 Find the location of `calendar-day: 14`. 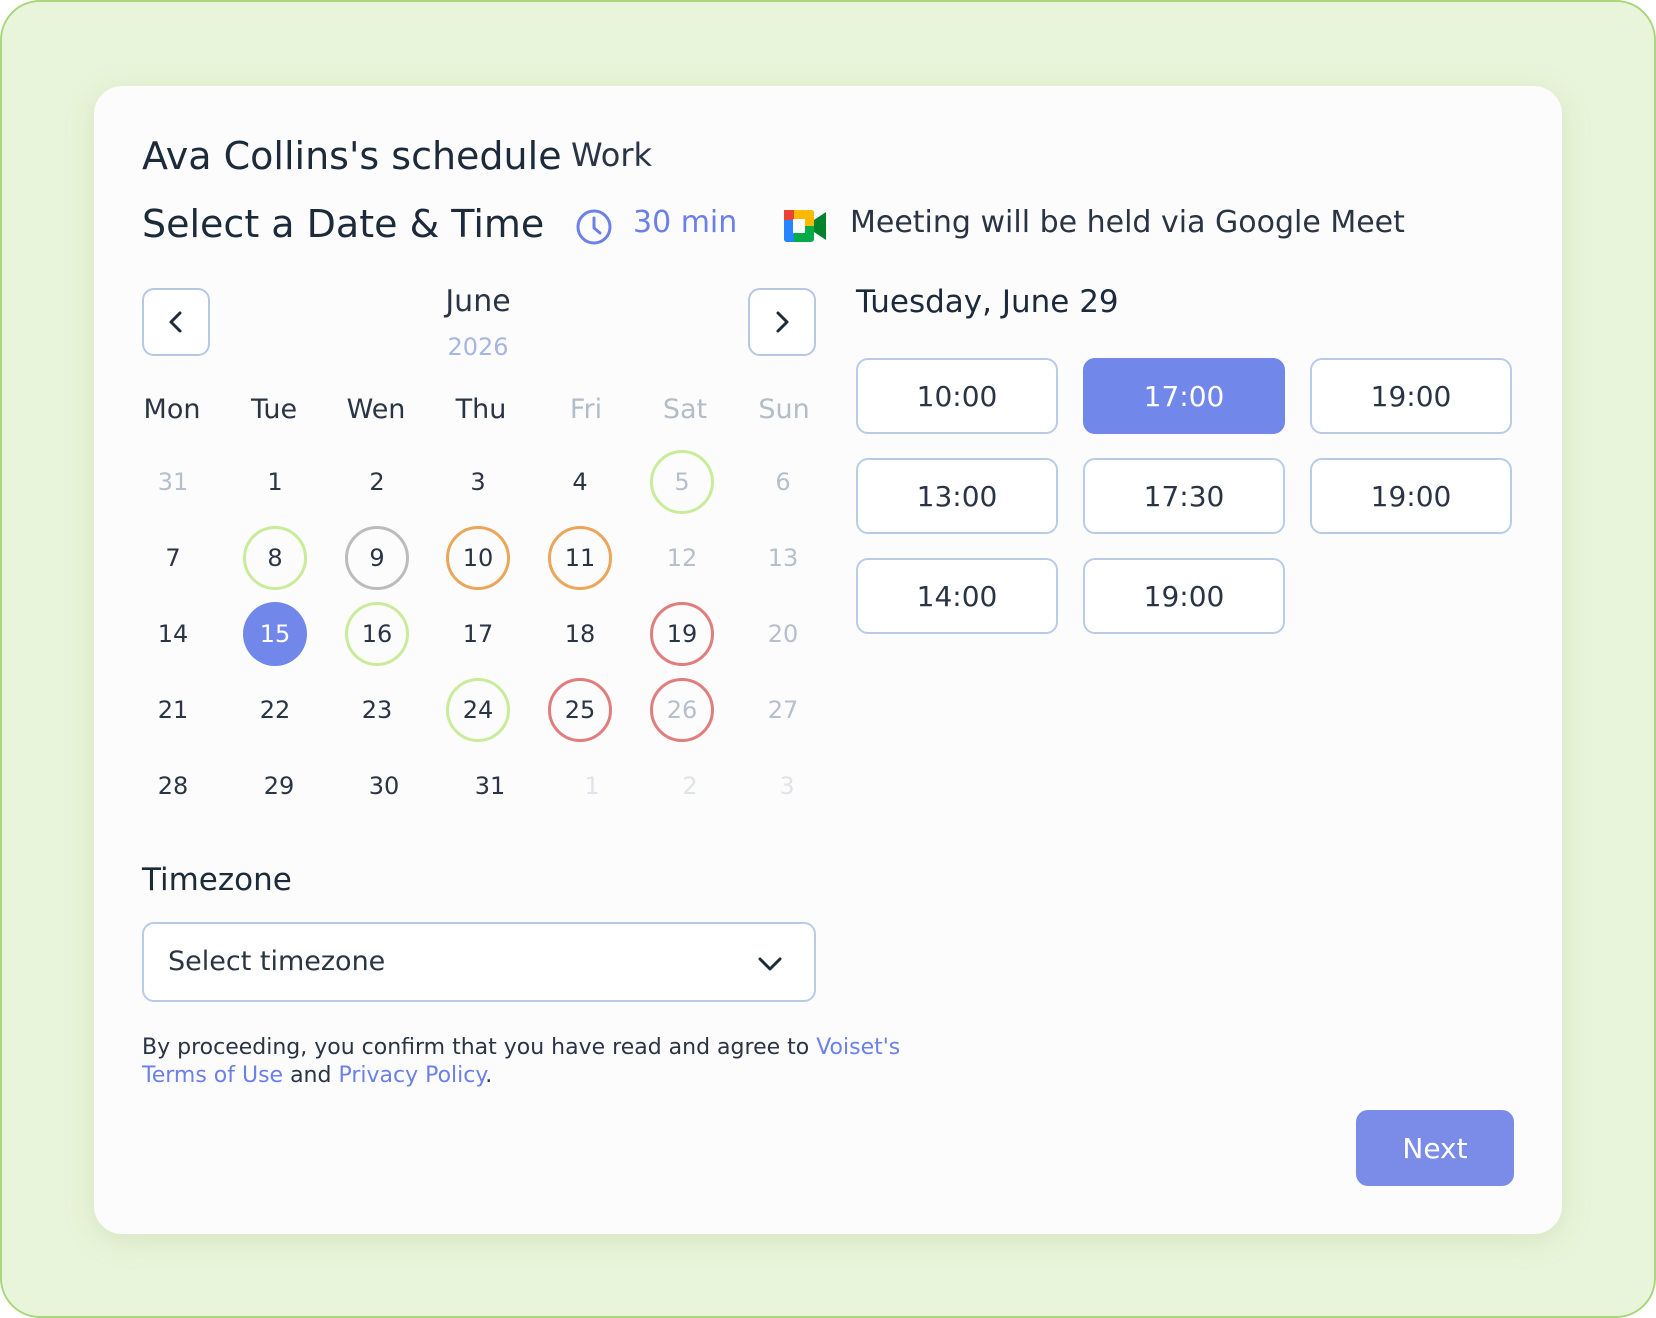

calendar-day: 14 is located at coordinates (173, 634).